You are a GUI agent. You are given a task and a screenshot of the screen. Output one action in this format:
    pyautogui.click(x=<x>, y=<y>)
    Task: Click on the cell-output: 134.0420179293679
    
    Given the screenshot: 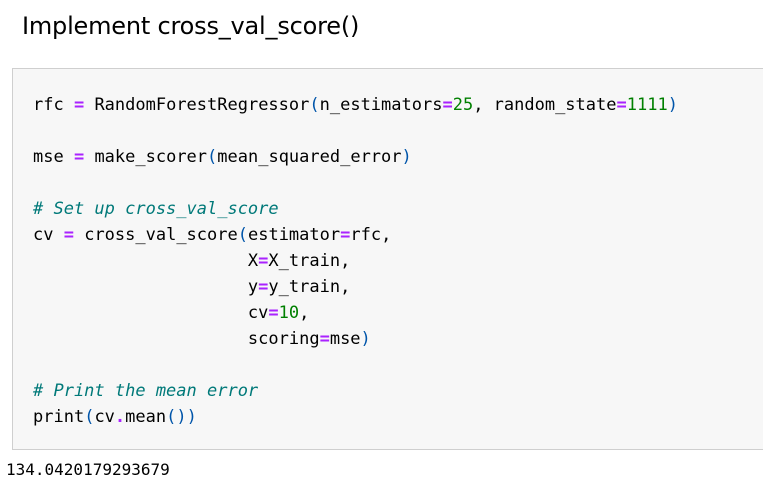 What is the action you would take?
    pyautogui.click(x=88, y=469)
    